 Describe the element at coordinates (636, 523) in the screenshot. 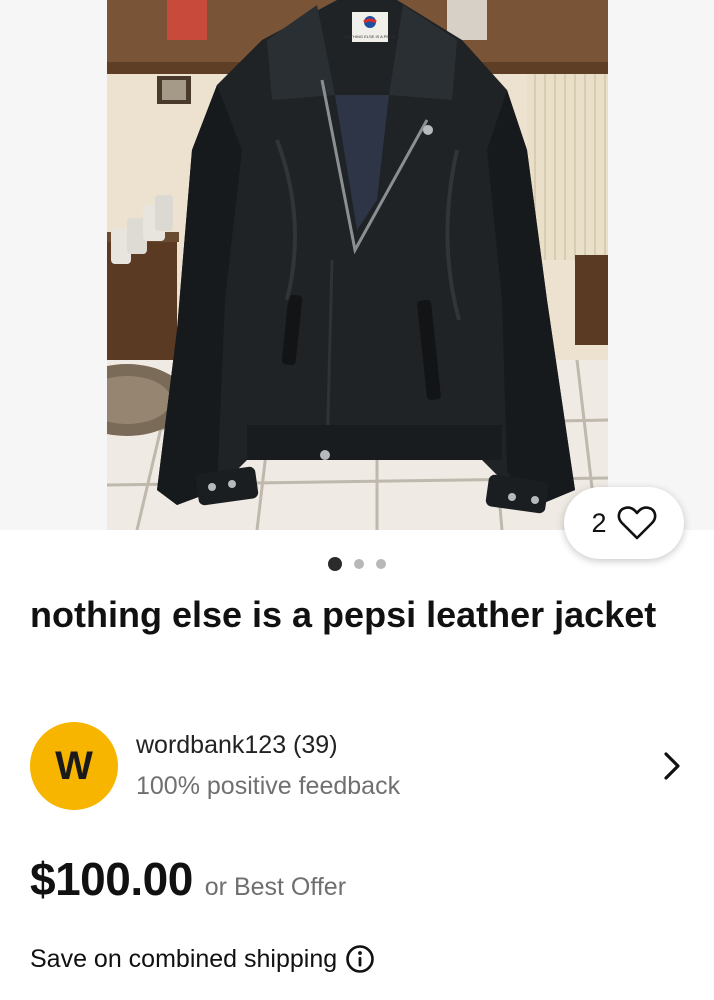

I see `heart-icon` at that location.